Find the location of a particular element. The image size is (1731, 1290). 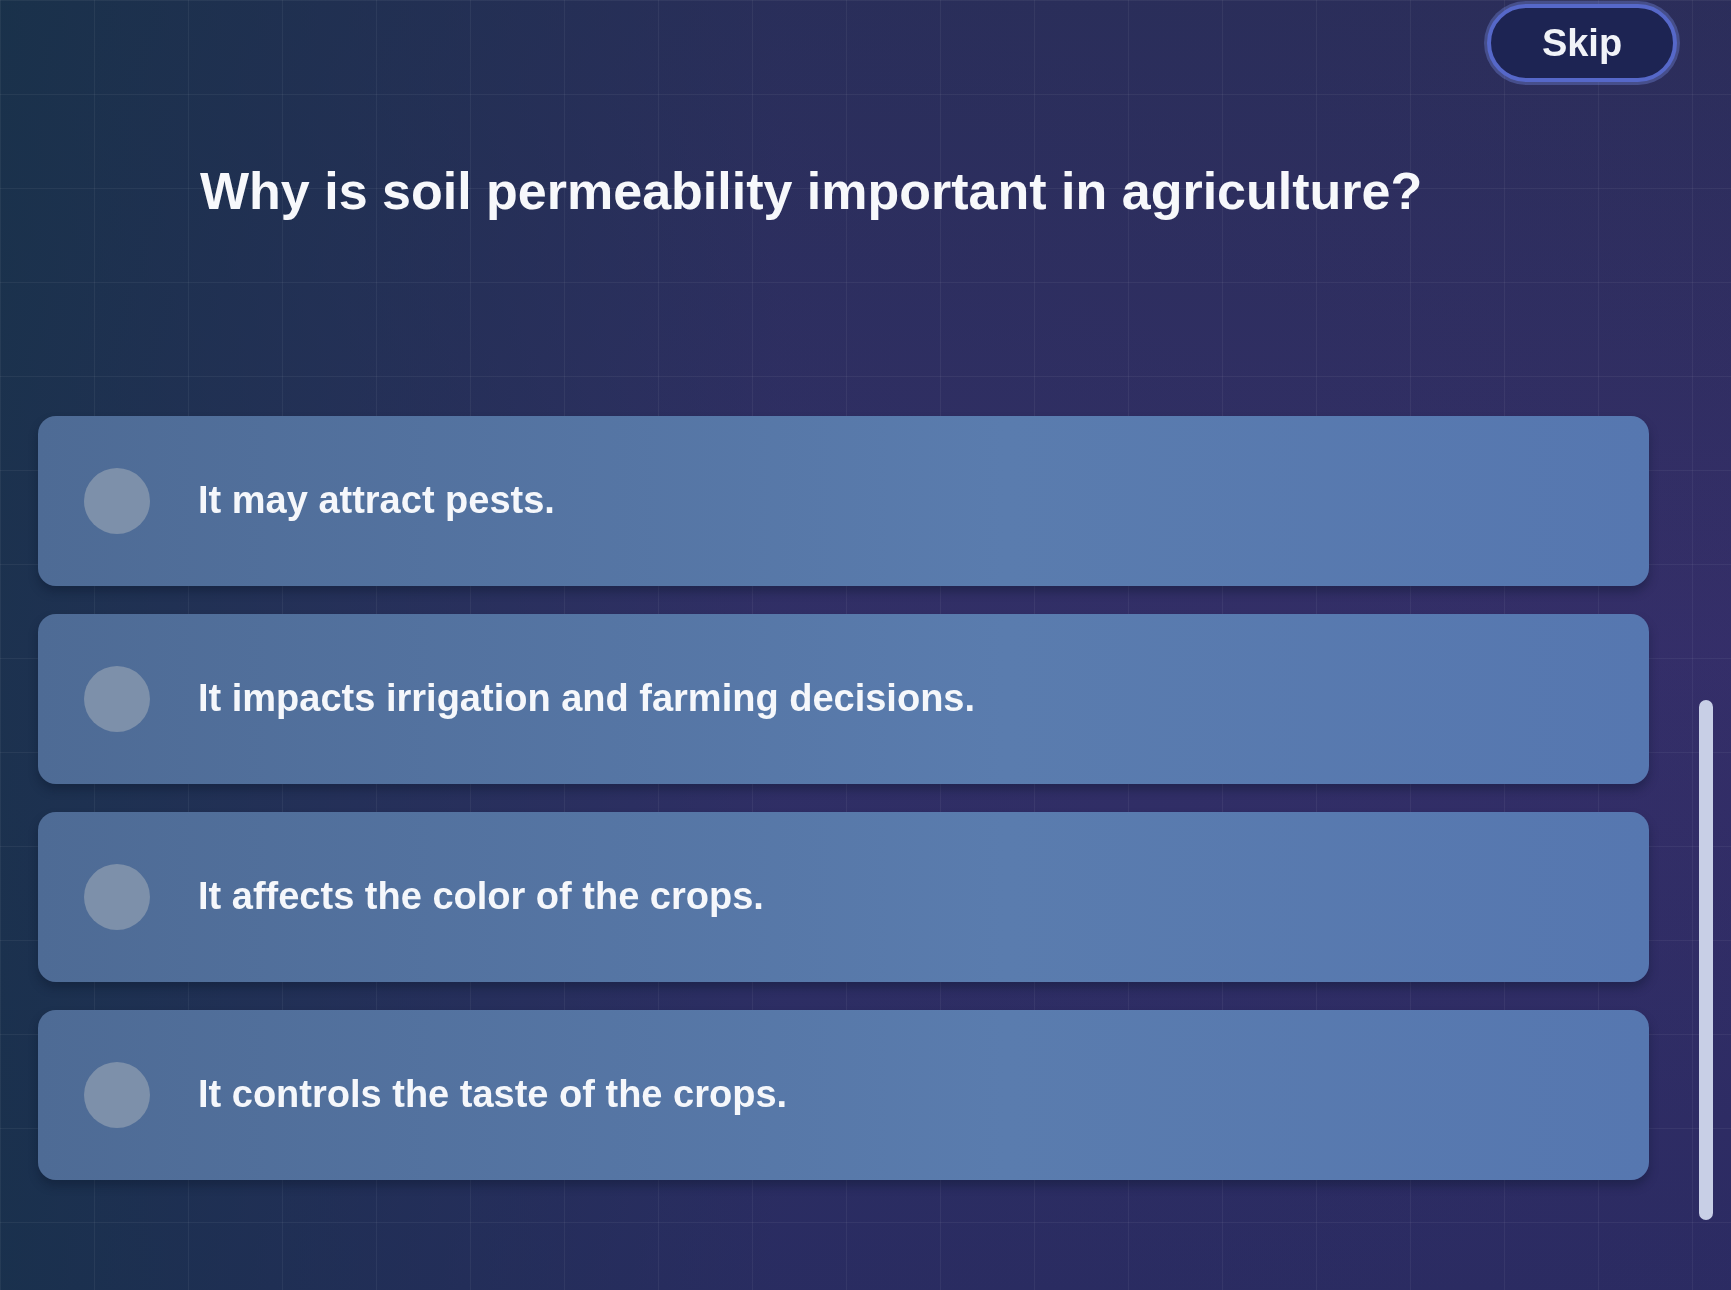

answer-option: It impacts irrigation and farming decisions. is located at coordinates (843, 698).